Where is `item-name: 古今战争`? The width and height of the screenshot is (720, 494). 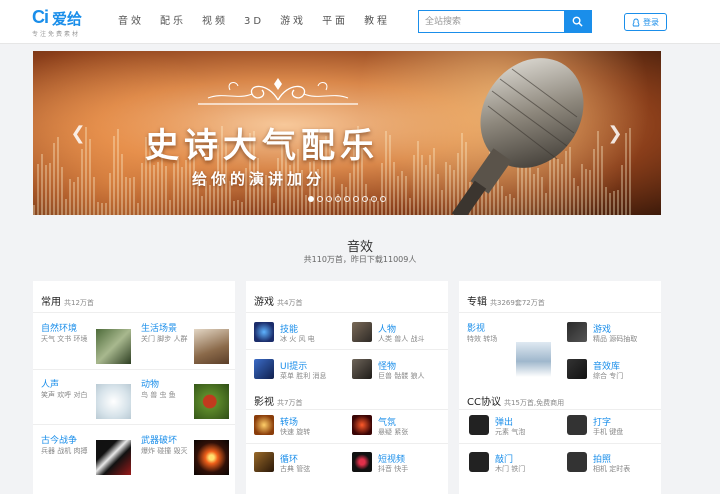
item-name: 古今战争 is located at coordinates (59, 439).